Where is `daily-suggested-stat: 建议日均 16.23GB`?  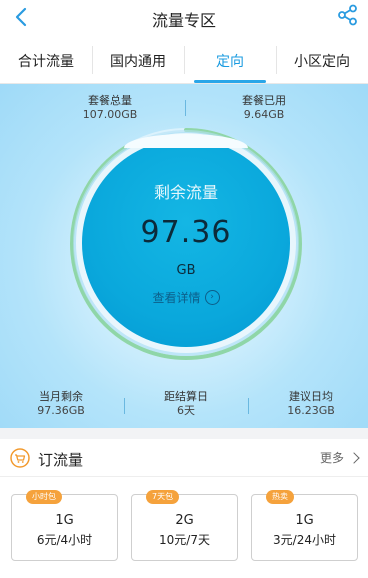
daily-suggested-stat: 建议日均 16.23GB is located at coordinates (311, 404).